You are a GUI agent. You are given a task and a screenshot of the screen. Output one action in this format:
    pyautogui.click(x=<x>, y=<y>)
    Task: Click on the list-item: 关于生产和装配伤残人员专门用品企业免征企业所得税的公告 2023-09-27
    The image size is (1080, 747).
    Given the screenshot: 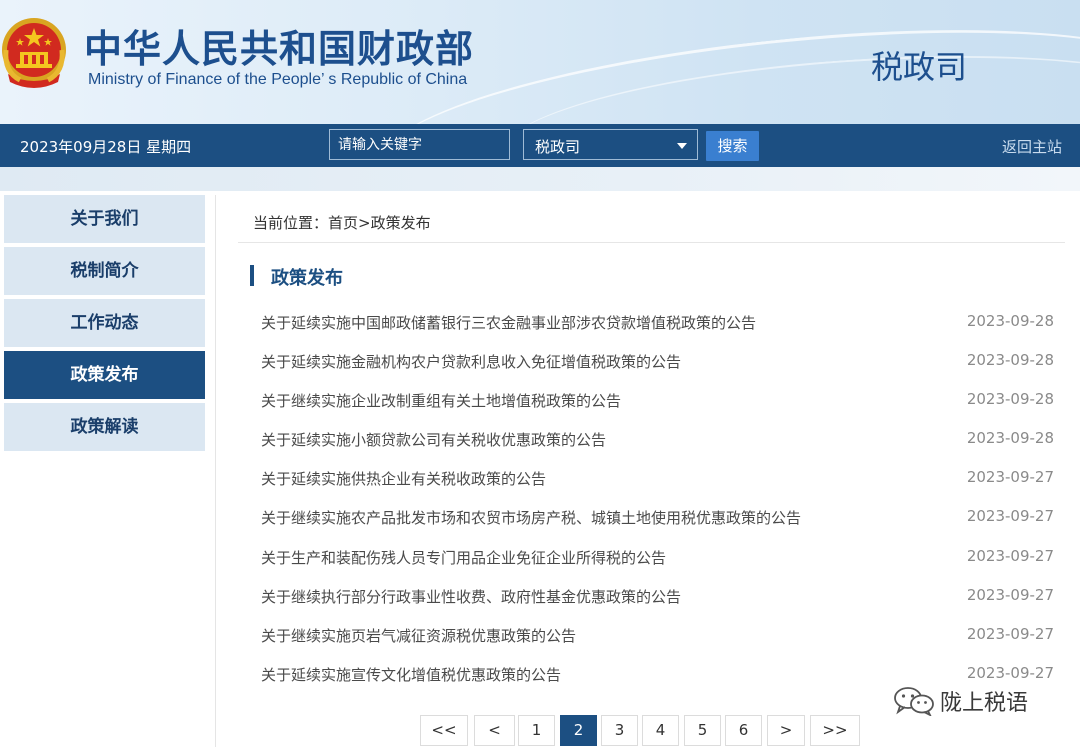 What is the action you would take?
    pyautogui.click(x=658, y=566)
    